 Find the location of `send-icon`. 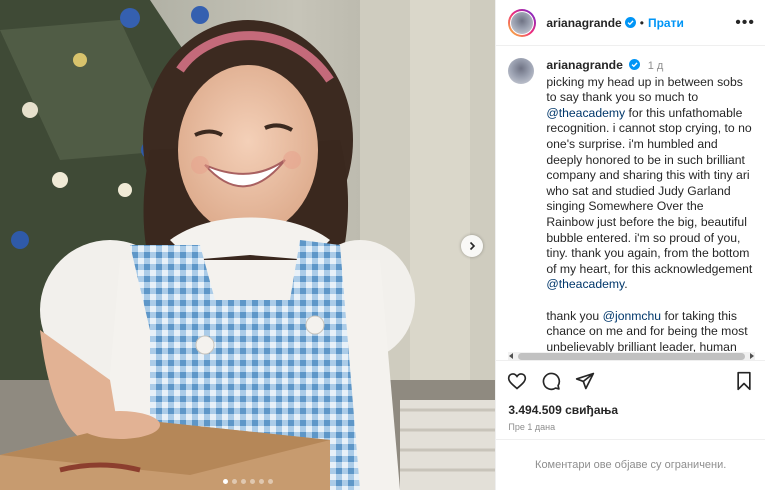

send-icon is located at coordinates (585, 381).